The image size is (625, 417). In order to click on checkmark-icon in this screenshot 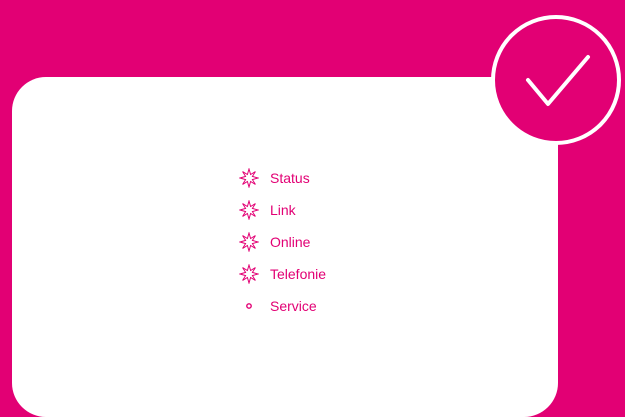, I will do `click(556, 80)`.